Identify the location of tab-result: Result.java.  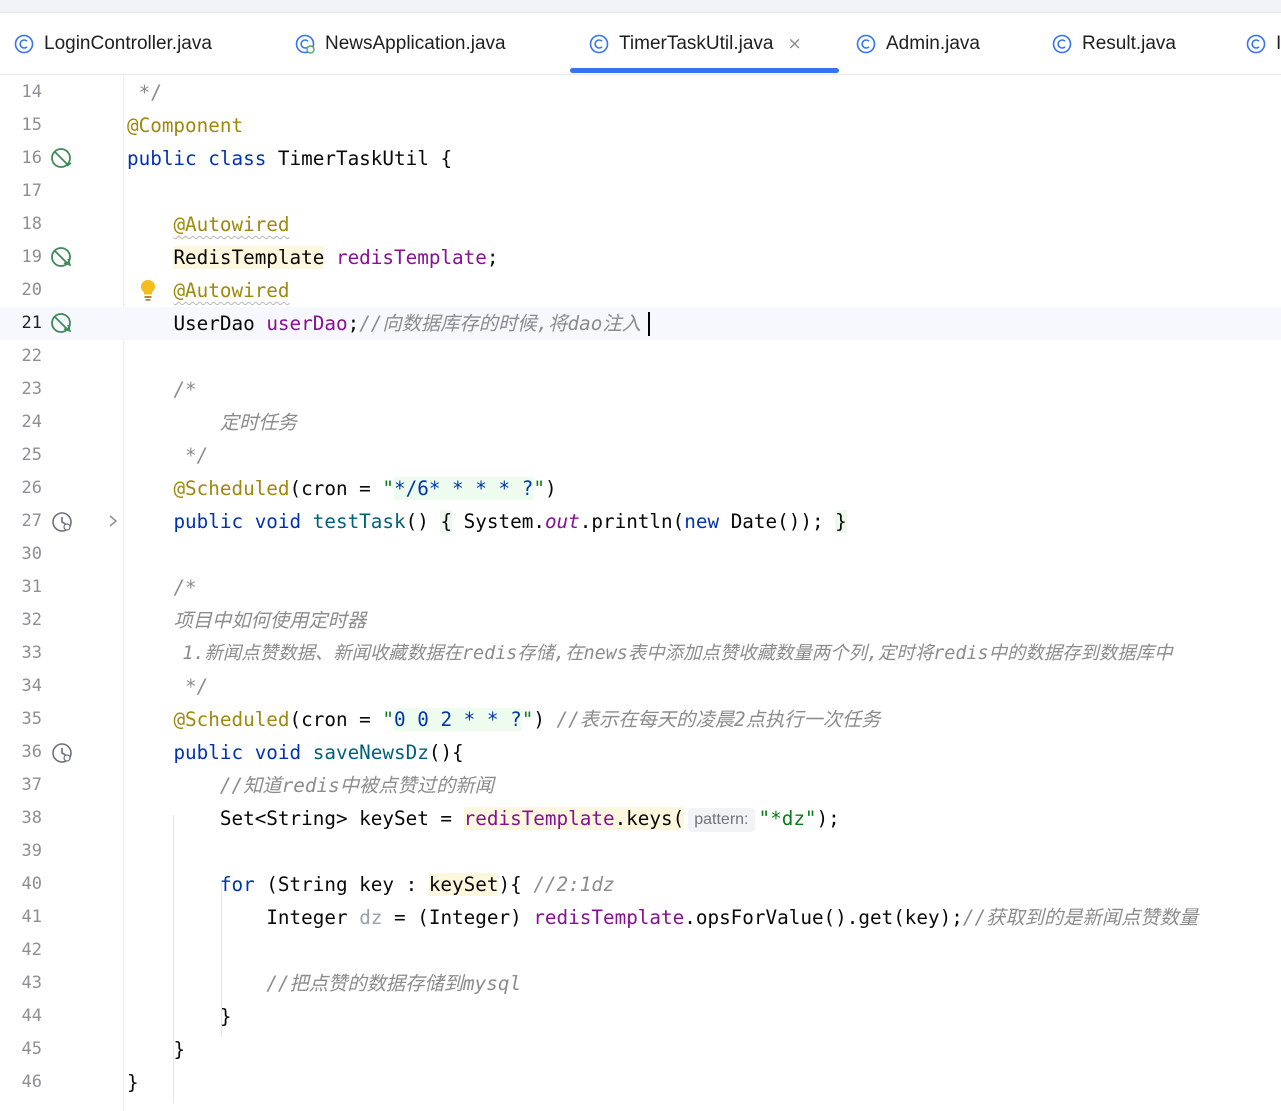
(1114, 43).